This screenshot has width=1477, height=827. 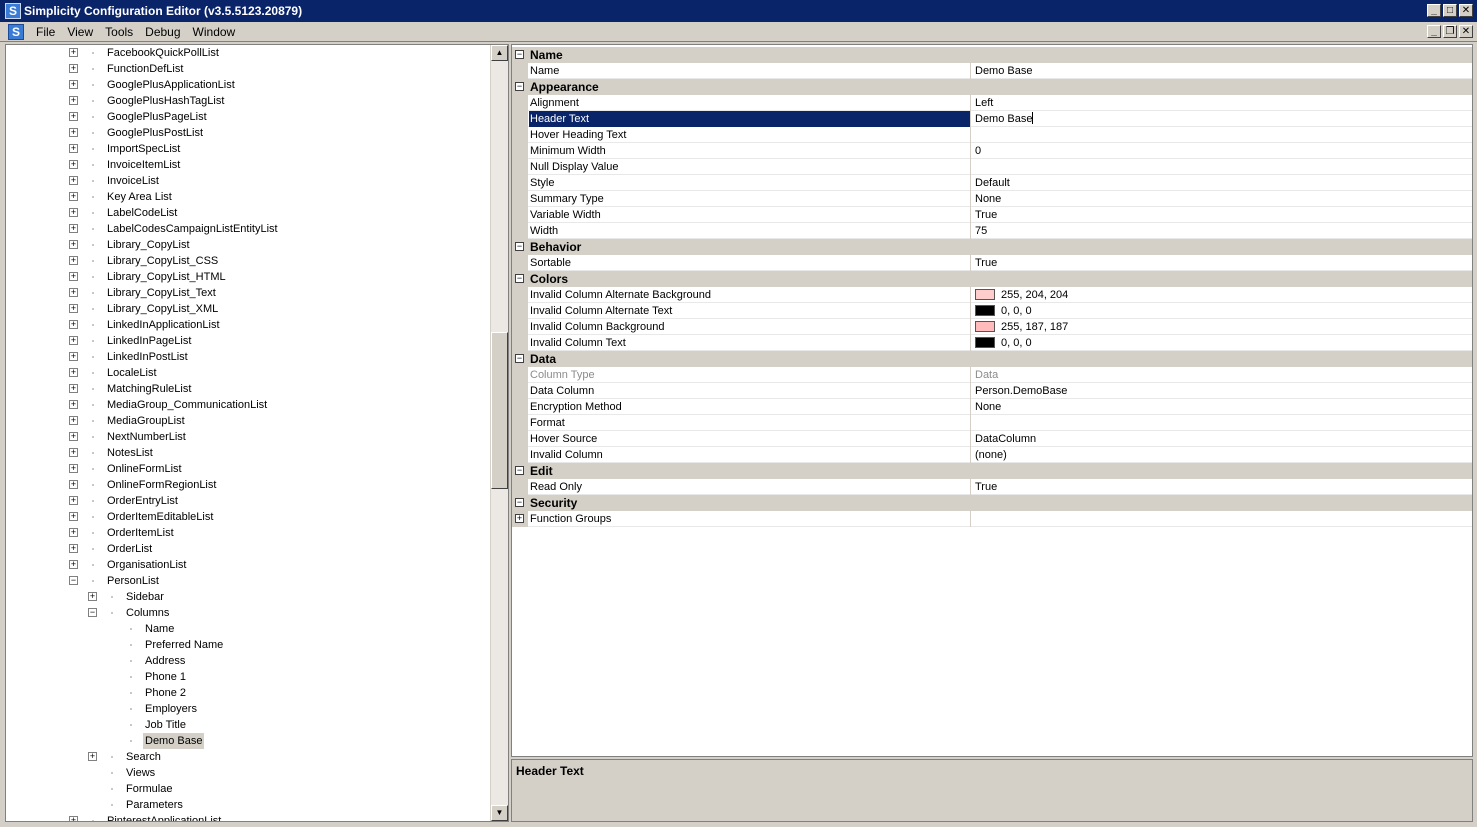 What do you see at coordinates (249, 453) in the screenshot?
I see `tree-item-noteslist: + NotesList` at bounding box center [249, 453].